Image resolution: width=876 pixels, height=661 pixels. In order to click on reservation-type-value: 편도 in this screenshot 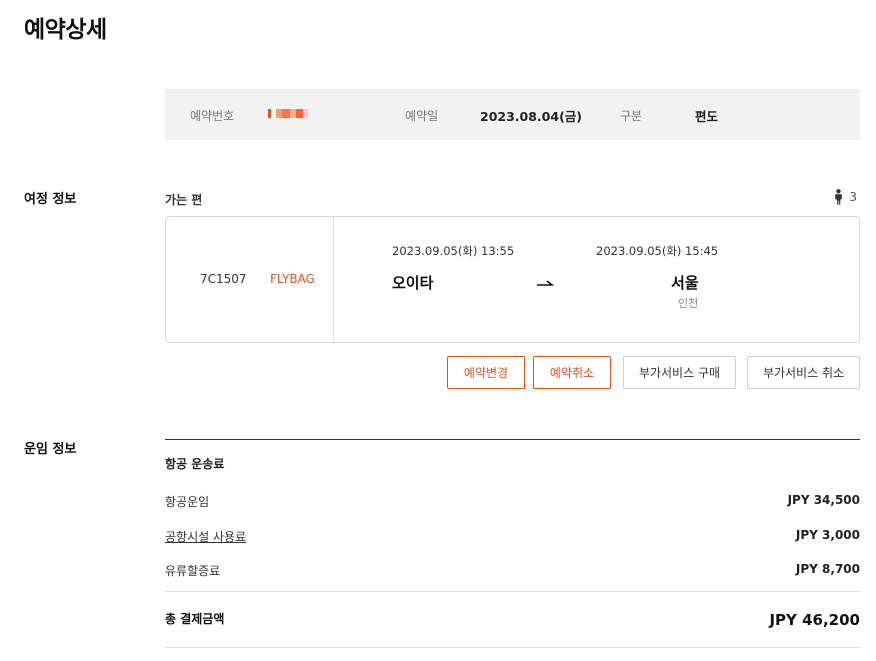, I will do `click(707, 116)`.